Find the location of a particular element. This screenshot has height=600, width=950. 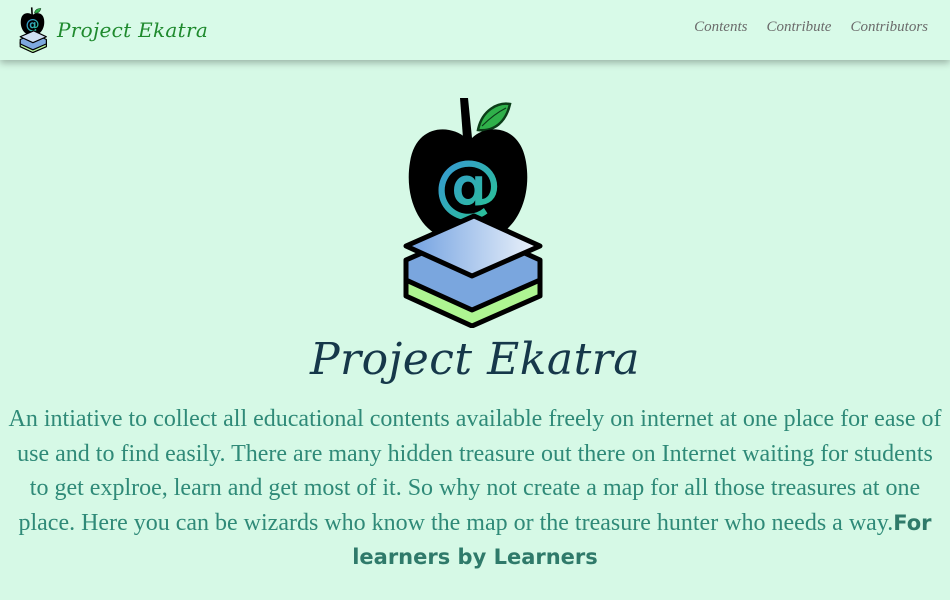

brand-logo-icon: @ is located at coordinates (33, 30).